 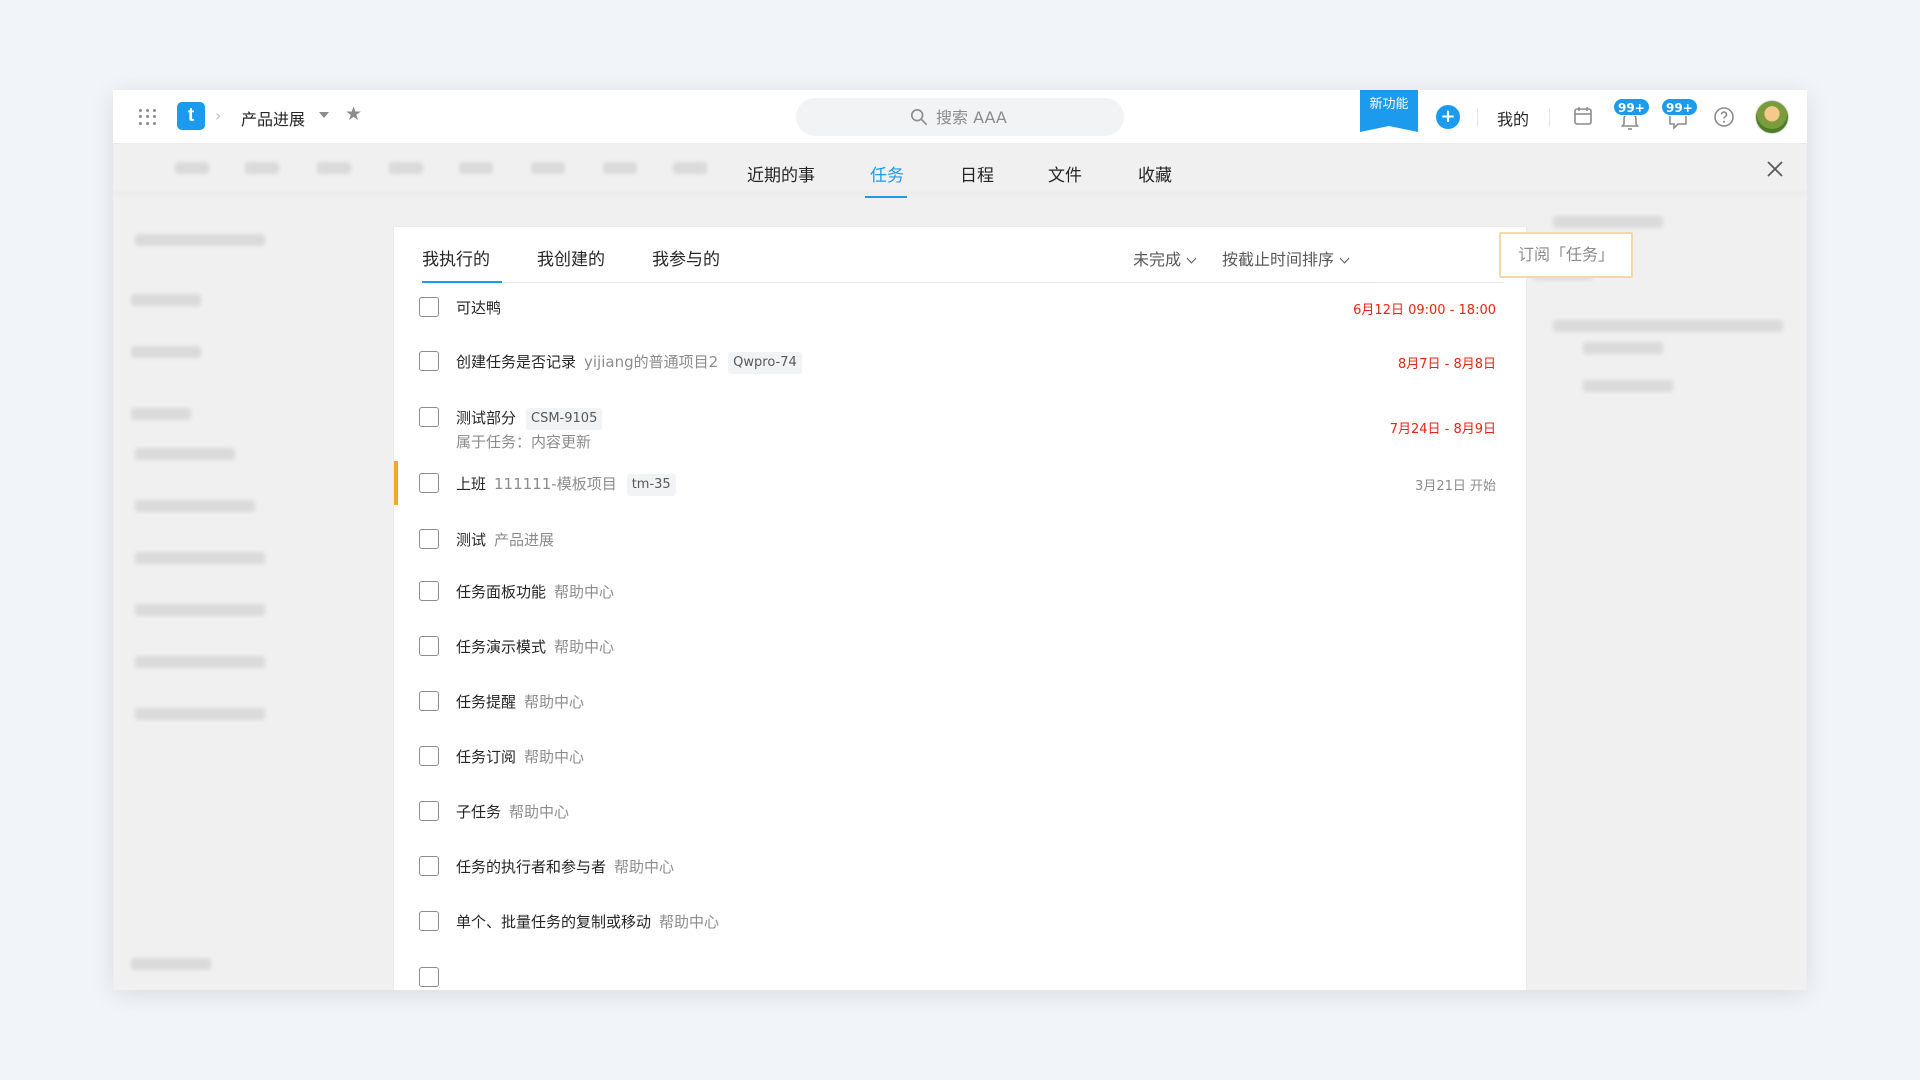 I want to click on mine-link: 我的, so click(x=1513, y=118).